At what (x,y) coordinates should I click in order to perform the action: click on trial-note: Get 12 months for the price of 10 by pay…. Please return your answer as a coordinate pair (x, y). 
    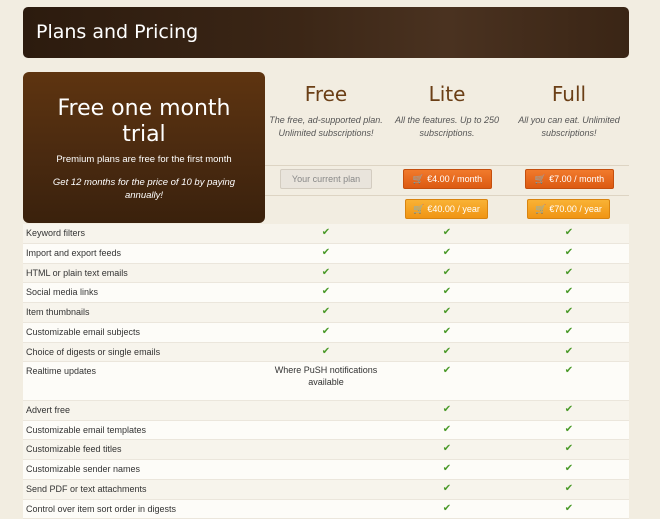
    Looking at the image, I should click on (144, 189).